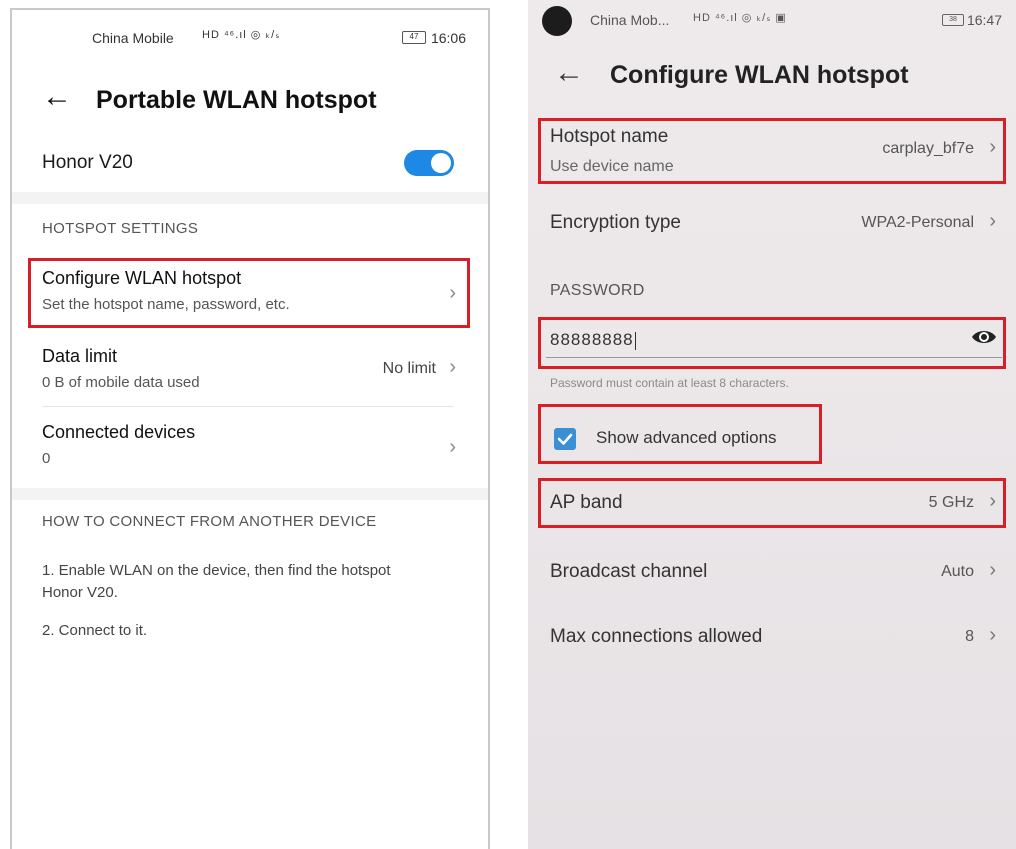  What do you see at coordinates (95, 630) in the screenshot?
I see `instruction-step-2: 2. Connect to it.` at bounding box center [95, 630].